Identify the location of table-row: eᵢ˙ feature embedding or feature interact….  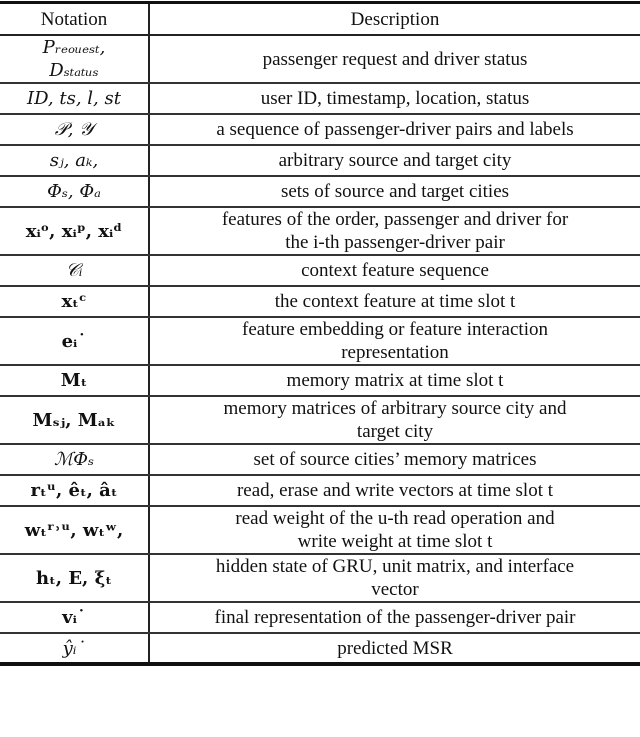
(320, 341).